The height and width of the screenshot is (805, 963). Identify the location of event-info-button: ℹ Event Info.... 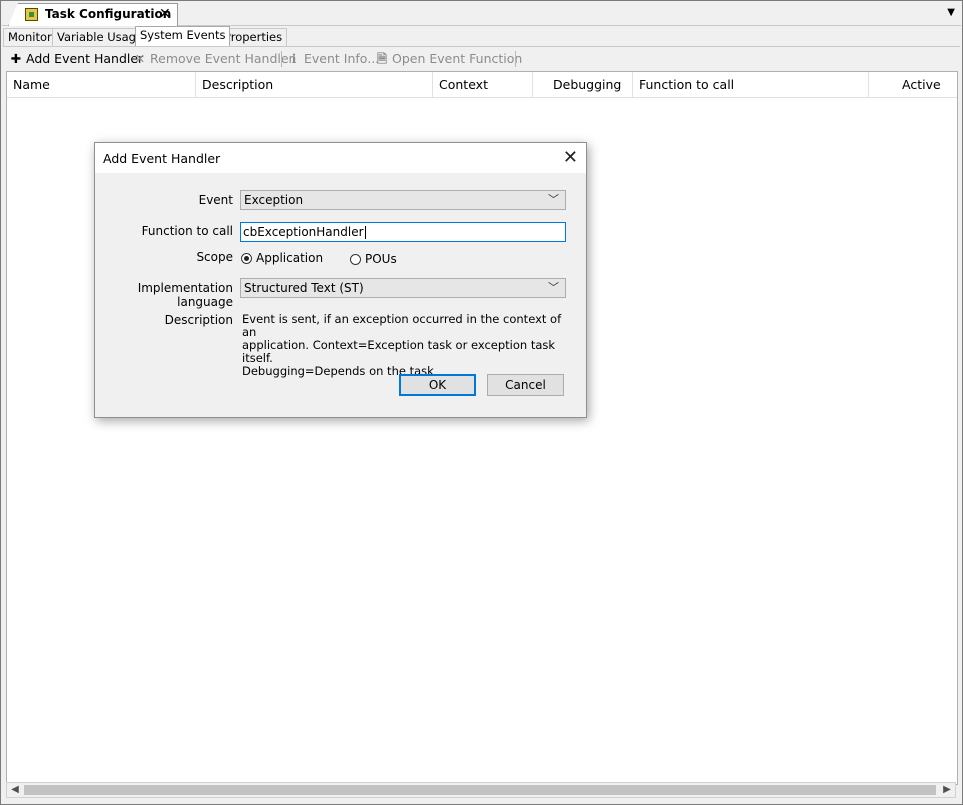
(333, 59).